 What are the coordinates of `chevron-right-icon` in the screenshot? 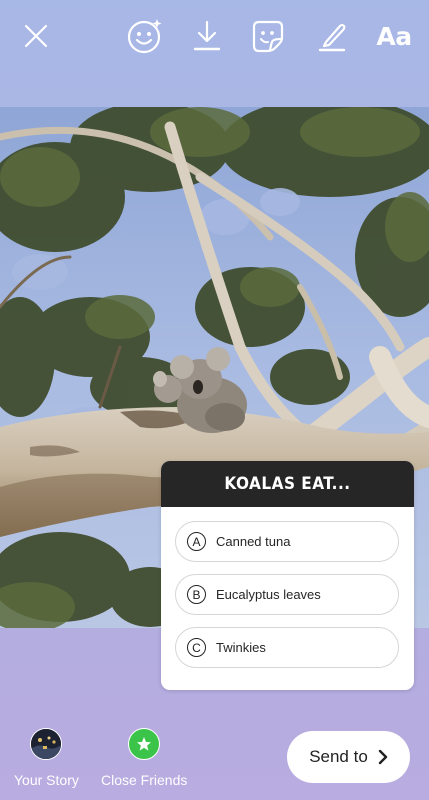 It's located at (382, 757).